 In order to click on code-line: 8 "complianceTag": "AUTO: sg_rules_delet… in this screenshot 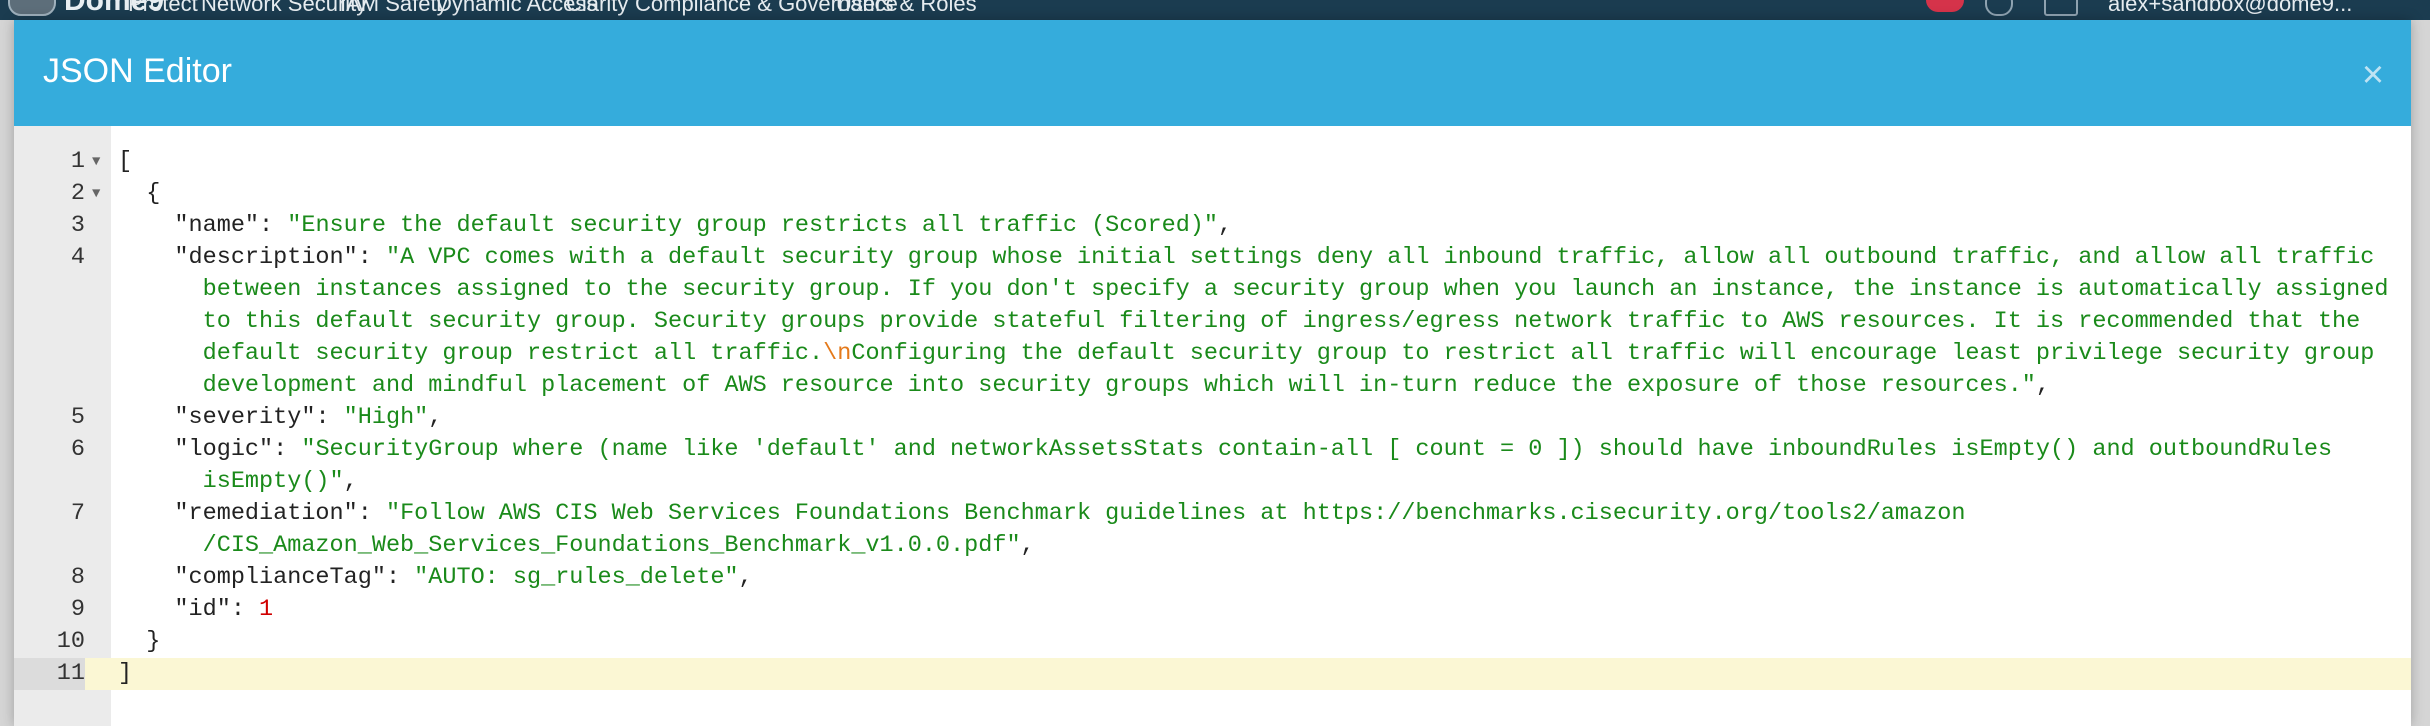, I will do `click(1212, 578)`.